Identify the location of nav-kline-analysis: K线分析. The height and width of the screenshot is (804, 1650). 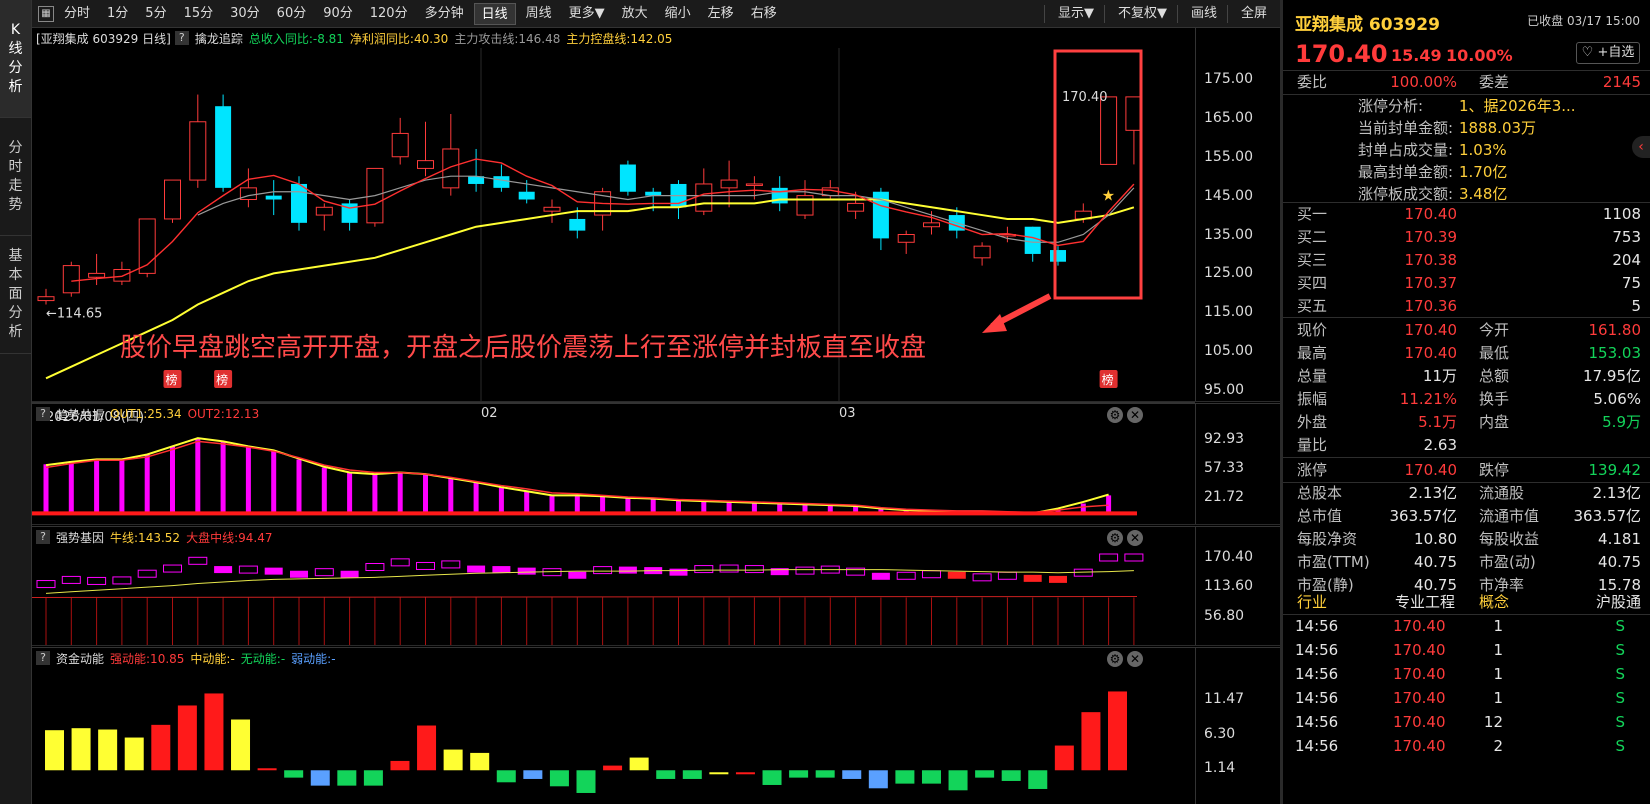
(15, 59).